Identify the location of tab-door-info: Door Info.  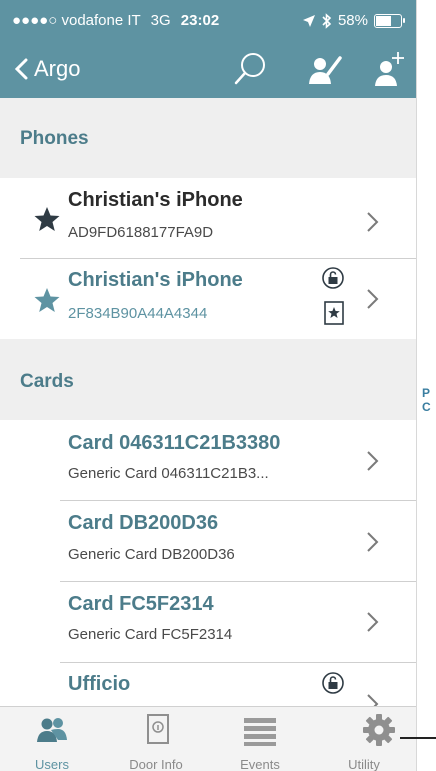
(156, 739).